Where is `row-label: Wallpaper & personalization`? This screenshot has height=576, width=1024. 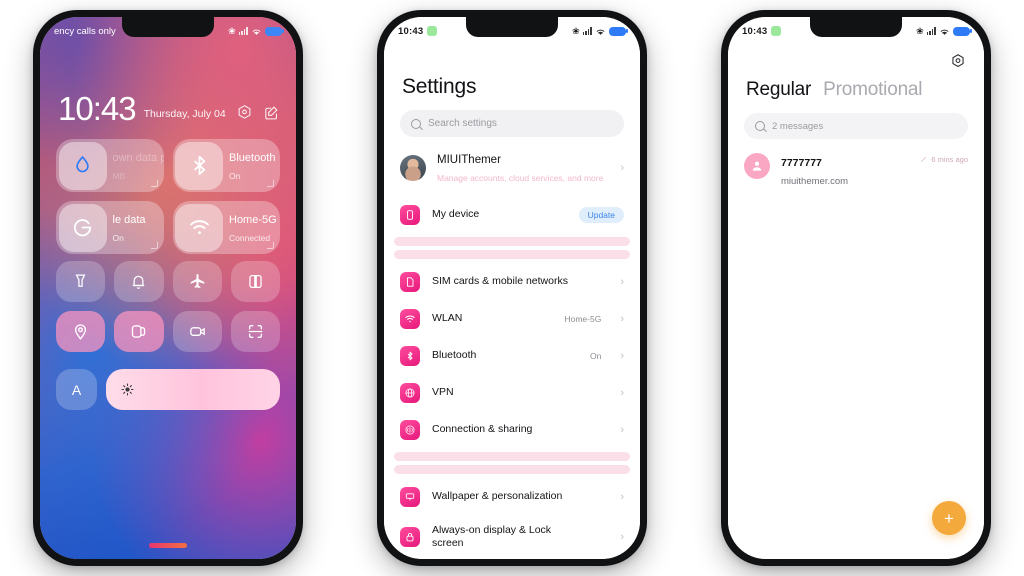
row-label: Wallpaper & personalization is located at coordinates (497, 495).